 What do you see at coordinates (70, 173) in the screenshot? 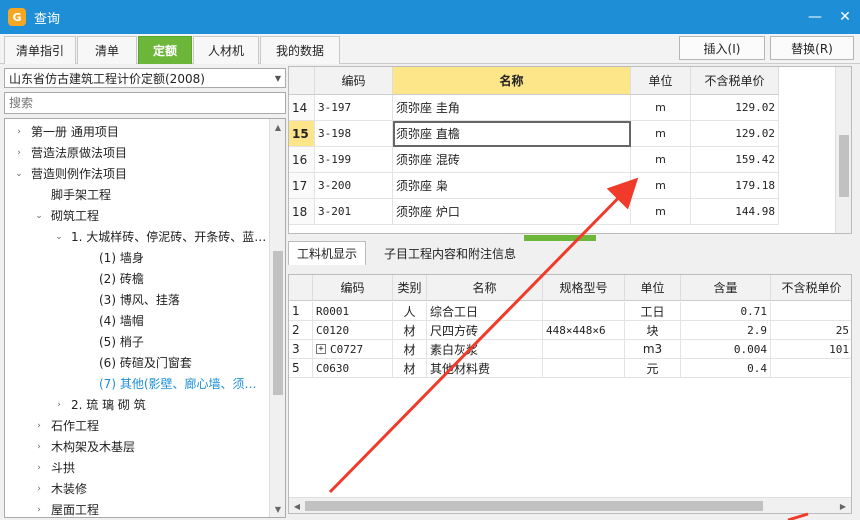
I see `tree-item: ⌄ 营造则例作法项目` at bounding box center [70, 173].